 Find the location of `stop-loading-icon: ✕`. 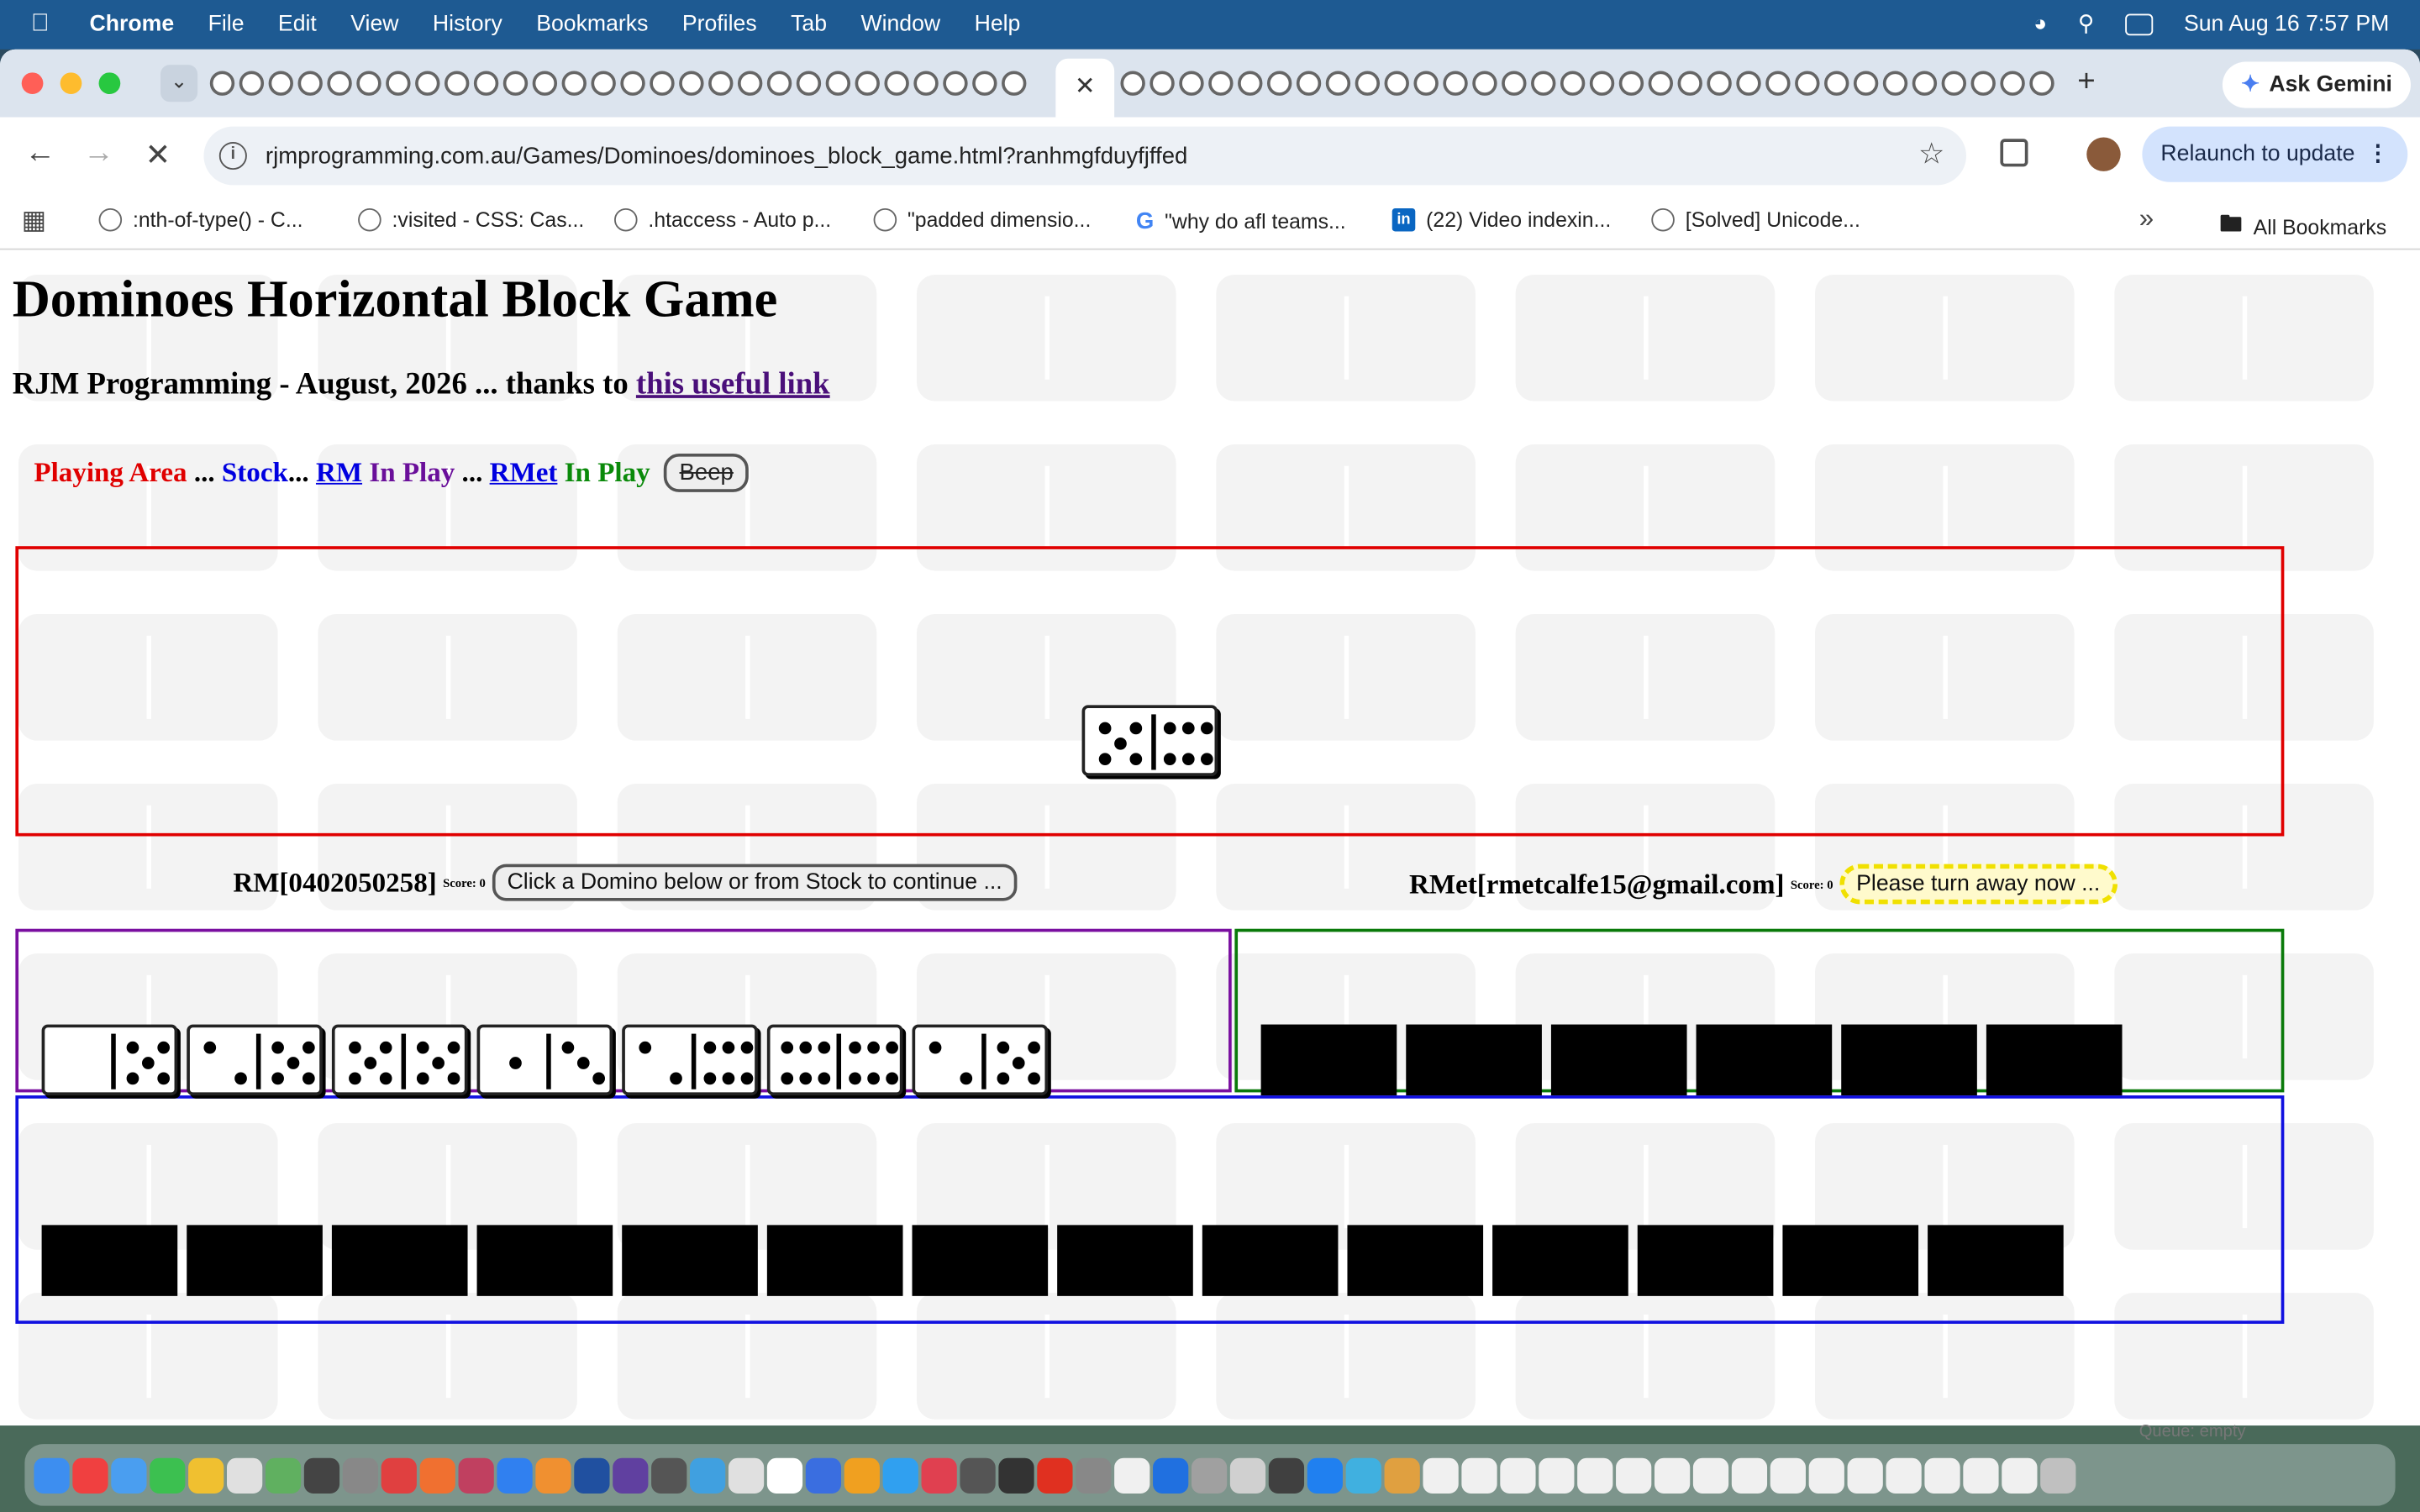

stop-loading-icon: ✕ is located at coordinates (158, 155).